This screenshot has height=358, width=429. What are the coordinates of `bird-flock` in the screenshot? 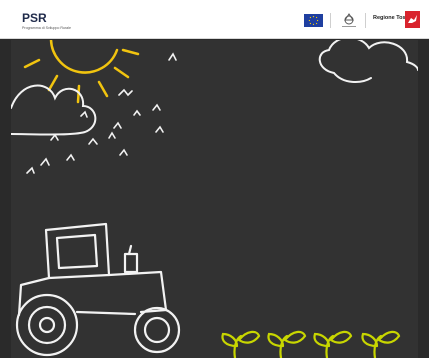 It's located at (101, 113).